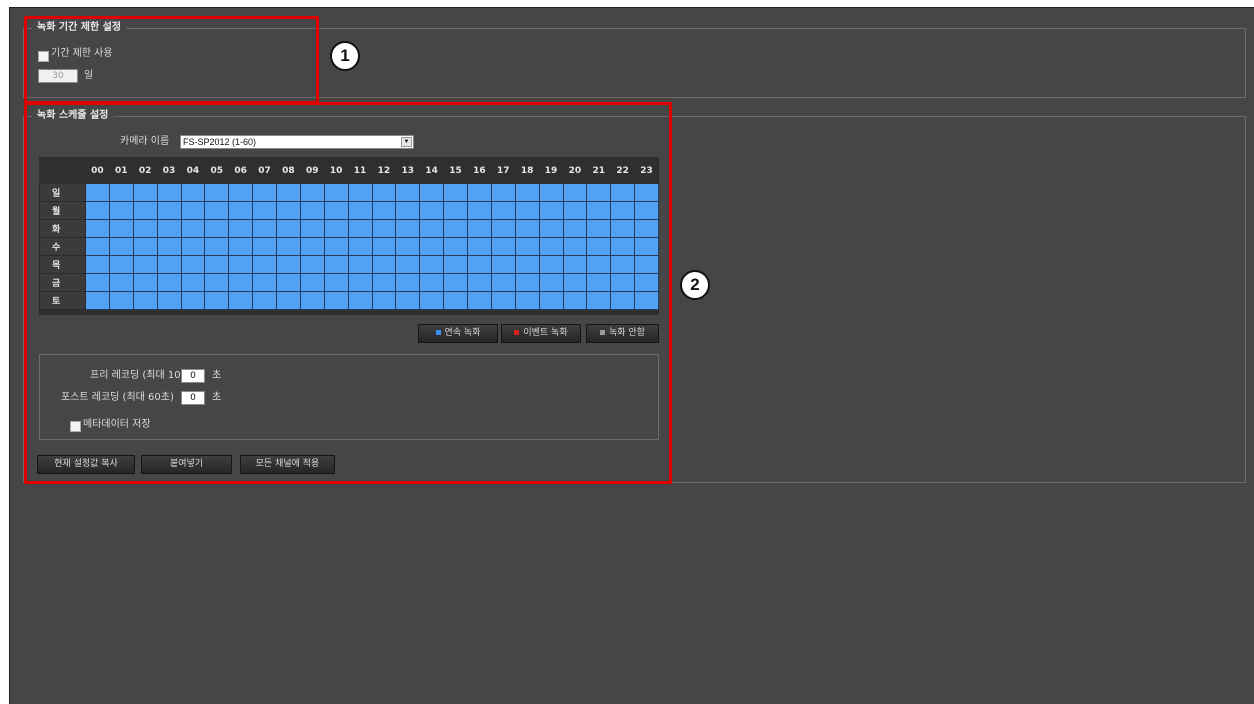 This screenshot has height=704, width=1254. What do you see at coordinates (336, 170) in the screenshot?
I see `hour-header: 10` at bounding box center [336, 170].